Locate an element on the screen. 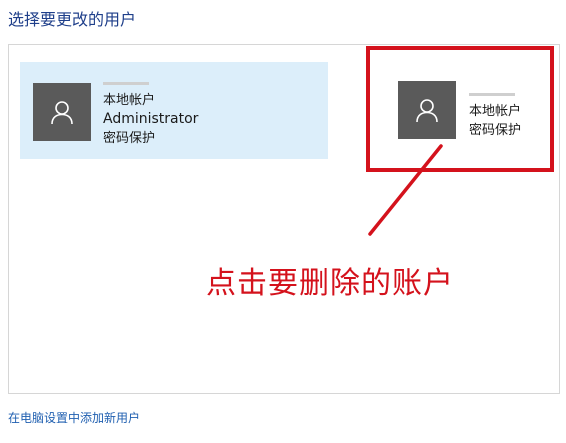 Image resolution: width=566 pixels, height=443 pixels. account-role-label: Administrator is located at coordinates (151, 119).